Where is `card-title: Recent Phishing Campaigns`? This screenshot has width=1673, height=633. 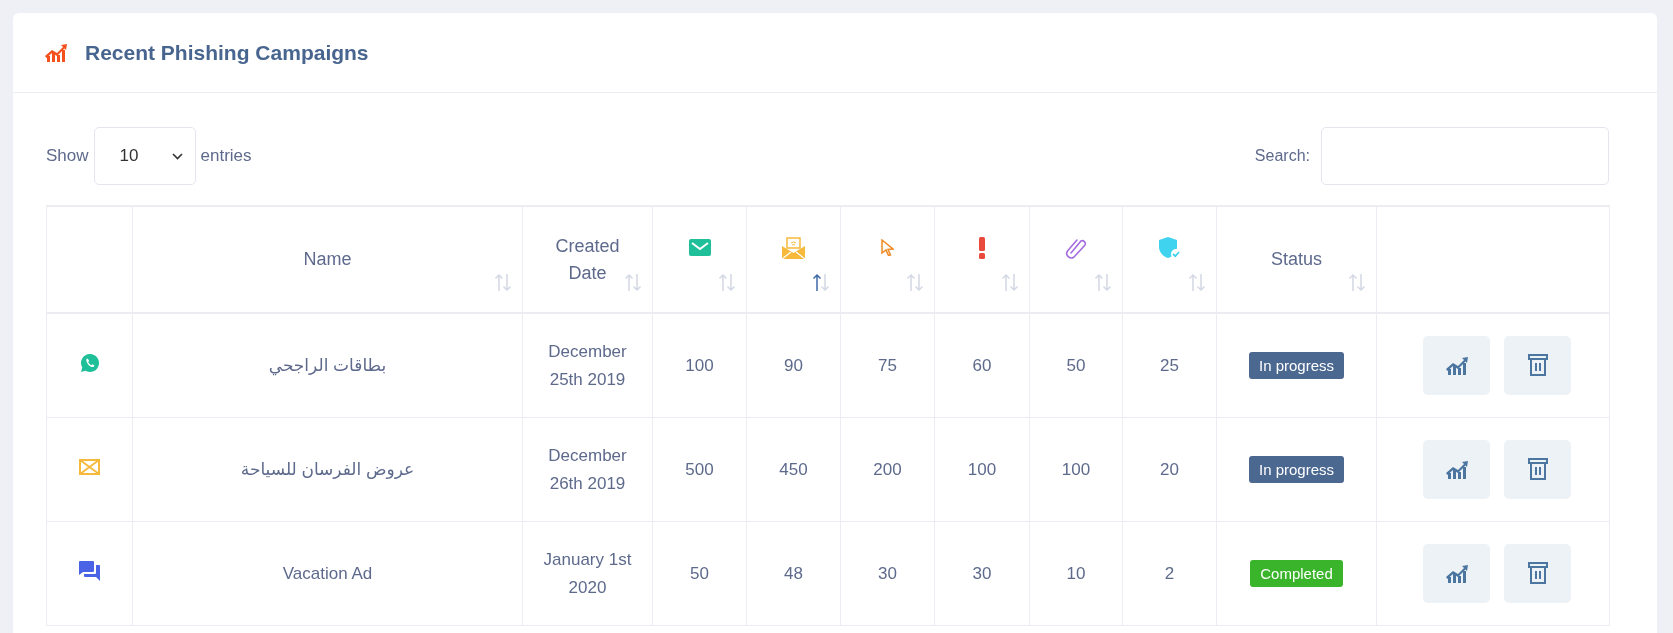
card-title: Recent Phishing Campaigns is located at coordinates (227, 52).